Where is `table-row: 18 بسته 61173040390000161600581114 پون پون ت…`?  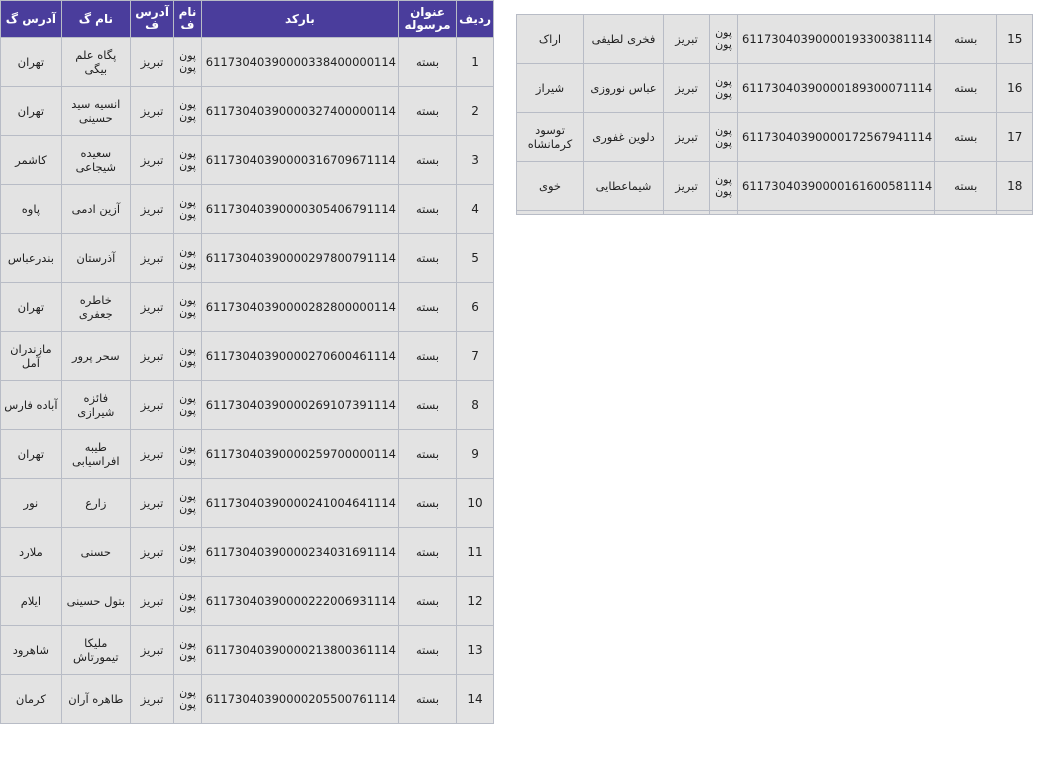 table-row: 18 بسته 61173040390000161600581114 پون پون ت… is located at coordinates (775, 186).